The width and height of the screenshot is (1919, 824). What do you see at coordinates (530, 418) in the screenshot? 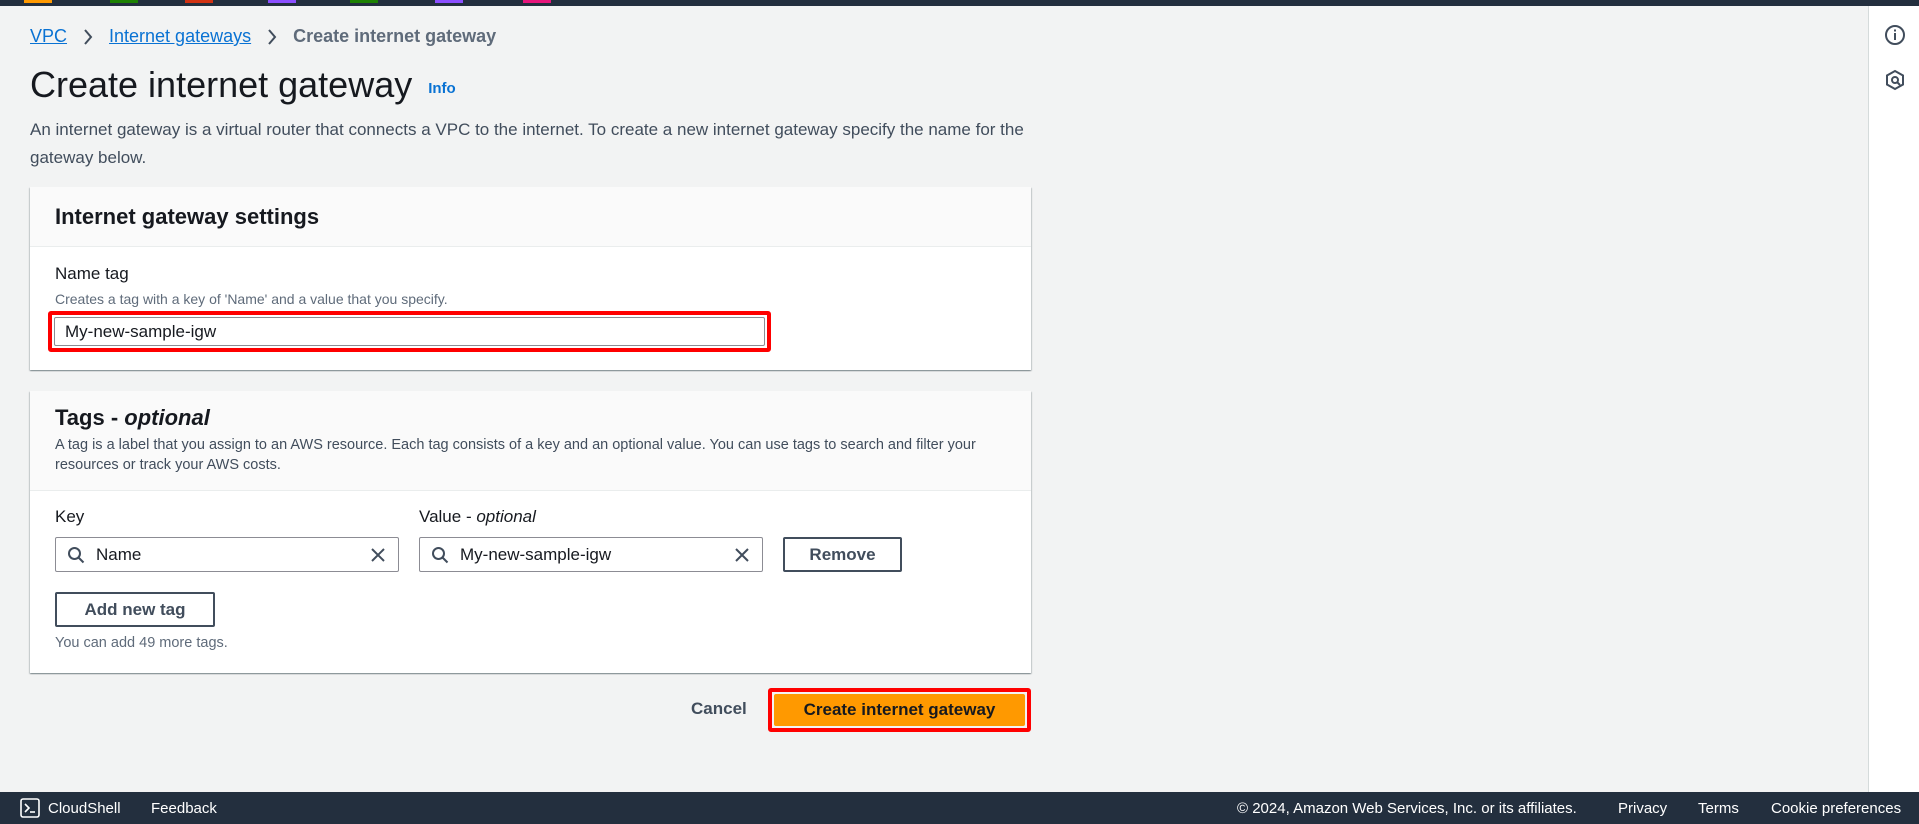
I see `panel-title: Tags - optional` at bounding box center [530, 418].